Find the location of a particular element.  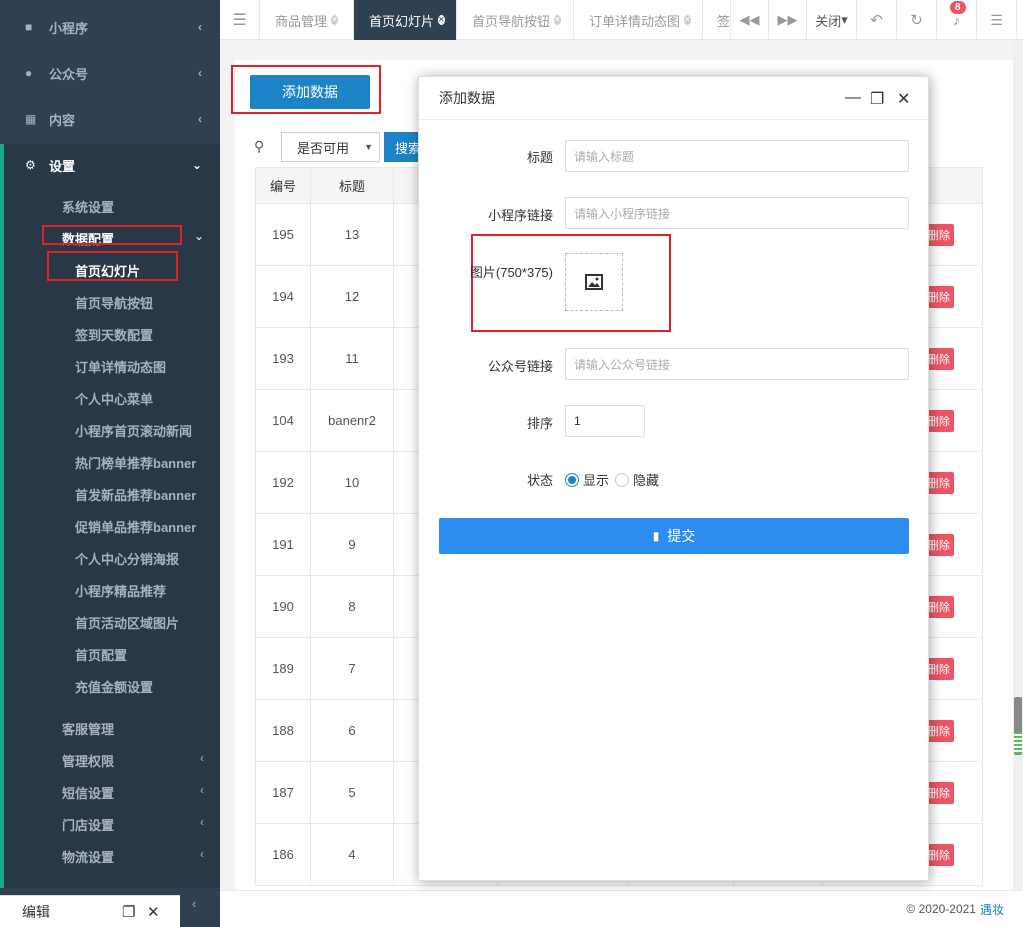

availability-select: 是否可用 ▼ is located at coordinates (330, 147).